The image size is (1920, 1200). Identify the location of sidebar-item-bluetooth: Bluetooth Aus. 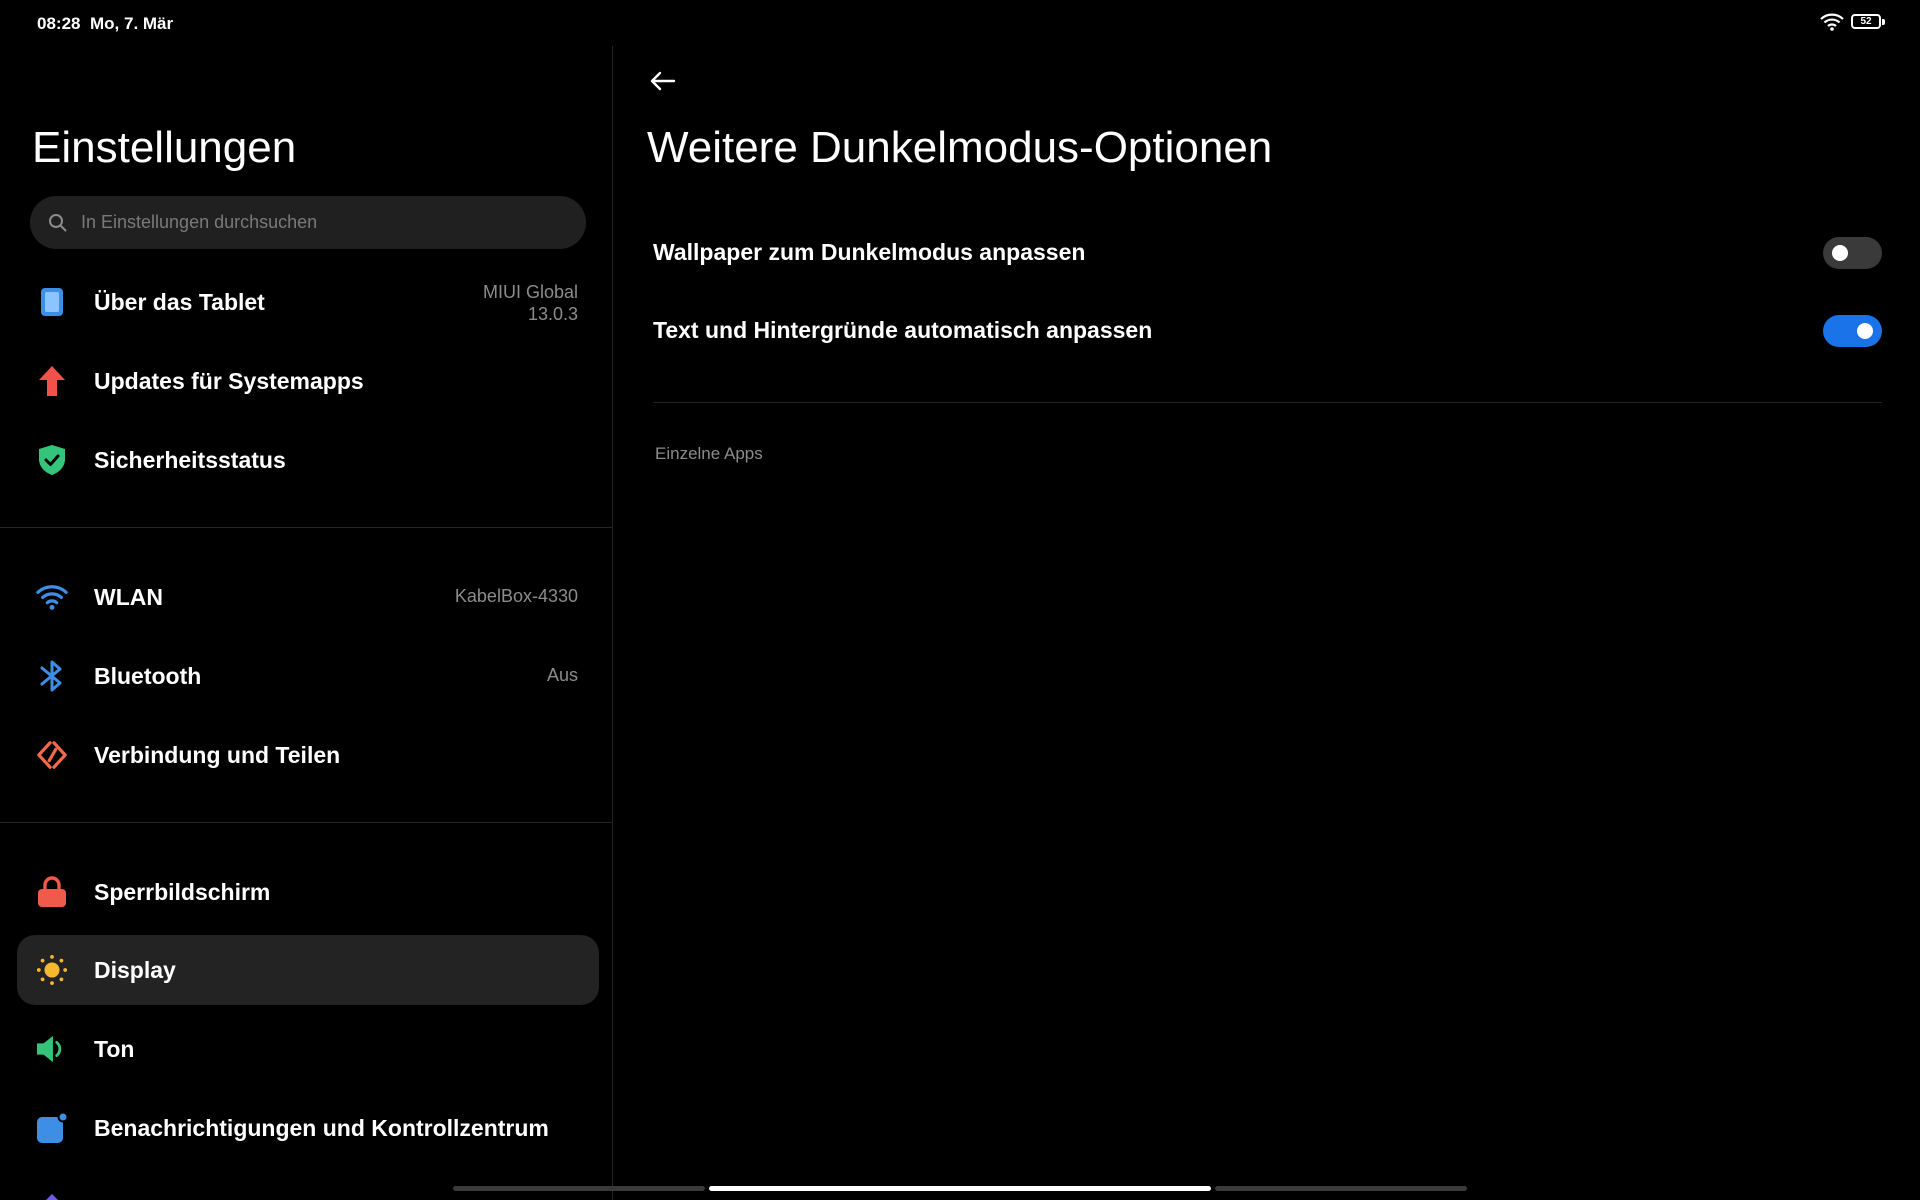
(308, 676).